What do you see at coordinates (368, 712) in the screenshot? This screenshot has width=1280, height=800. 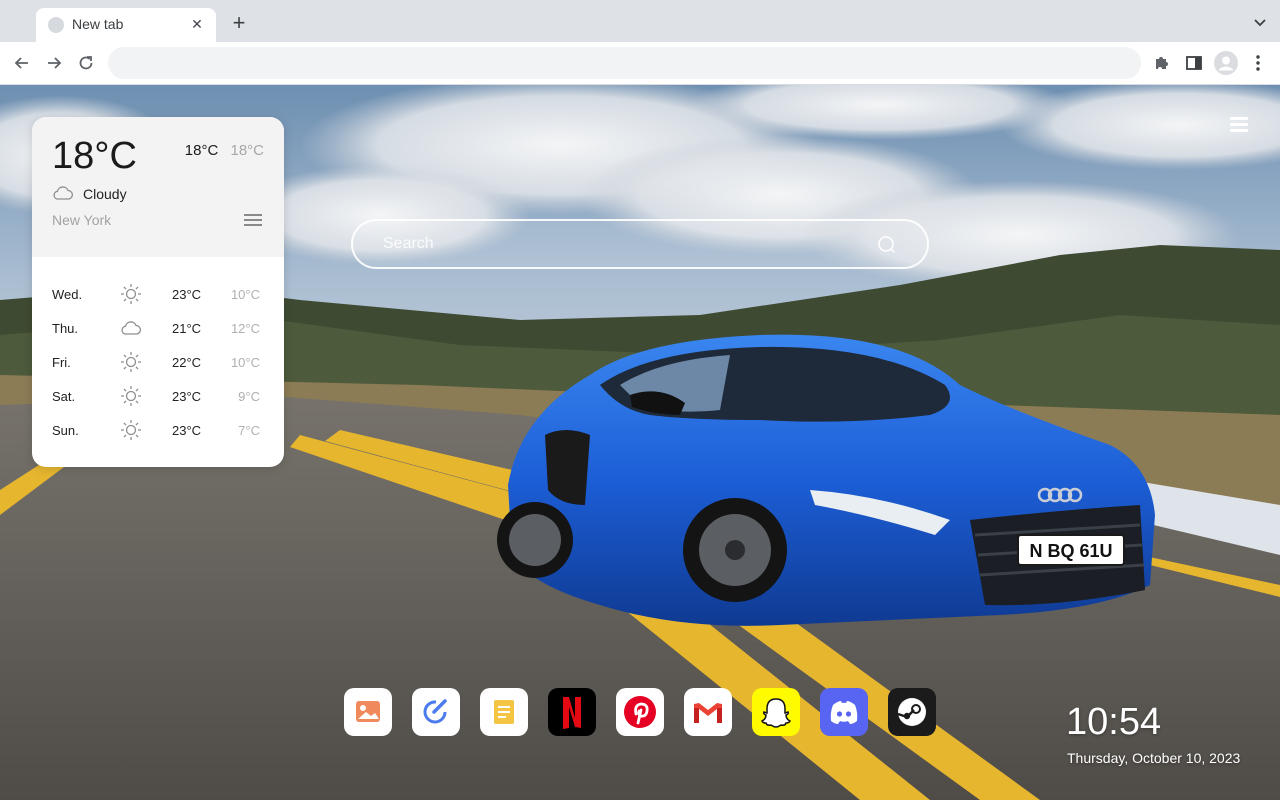 I see `gallery-icon` at bounding box center [368, 712].